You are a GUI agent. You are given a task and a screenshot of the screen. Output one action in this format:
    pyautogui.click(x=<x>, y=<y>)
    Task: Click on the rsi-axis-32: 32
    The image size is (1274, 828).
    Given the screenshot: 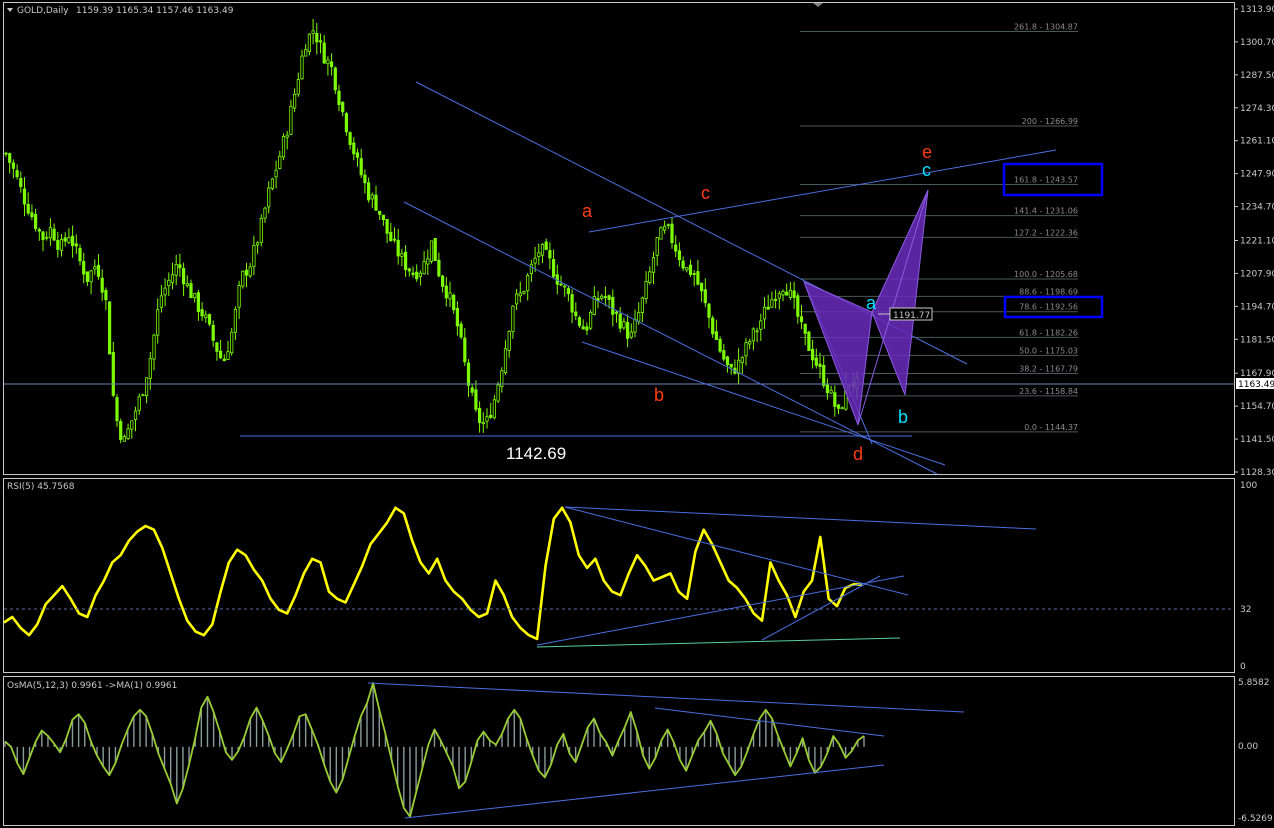 What is the action you would take?
    pyautogui.click(x=1245, y=610)
    